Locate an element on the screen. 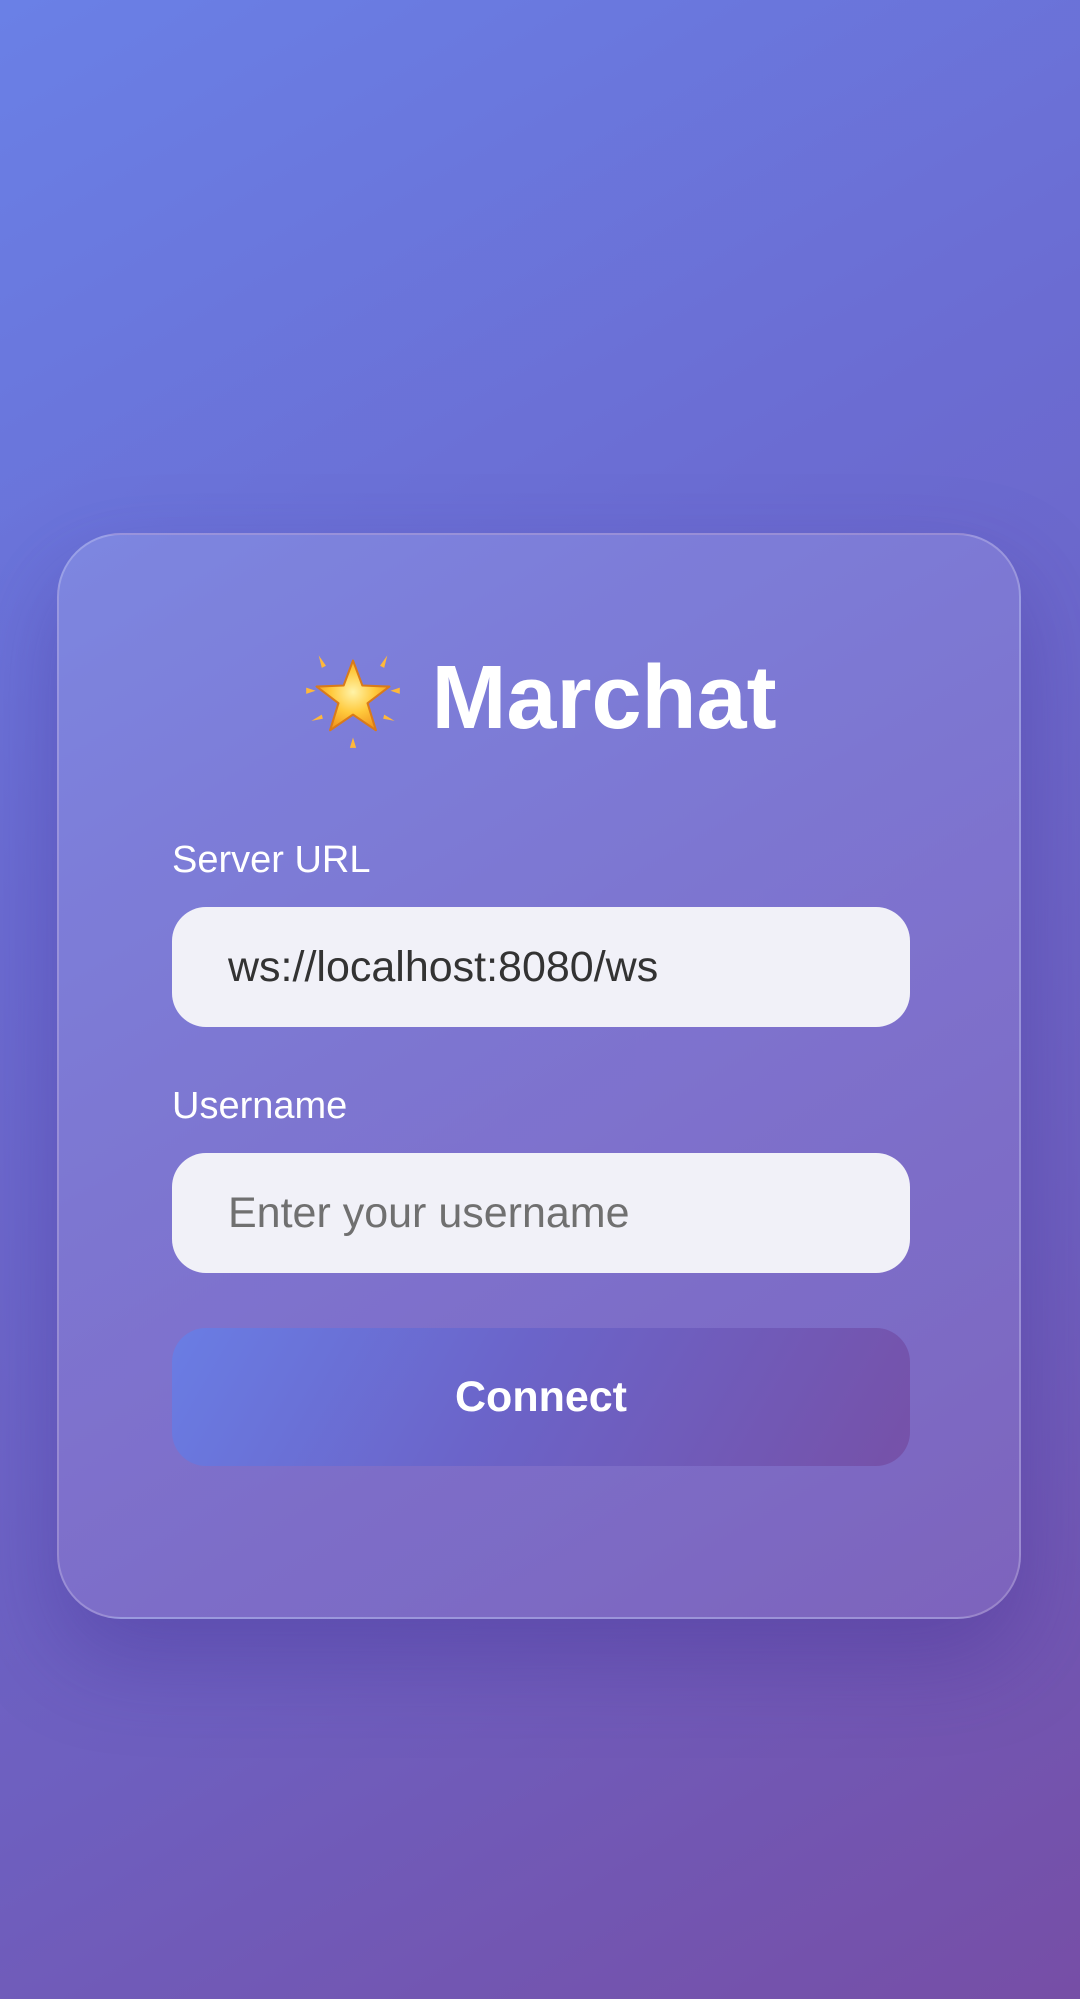 Image resolution: width=1080 pixels, height=1999 pixels. server-url-label: Server URL is located at coordinates (271, 860).